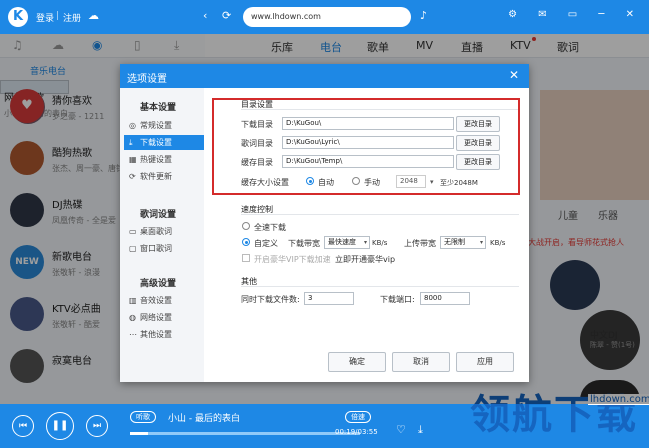 The image size is (649, 448). Describe the element at coordinates (365, 259) in the screenshot. I see `vip-link: 立即开通豪华vip` at that location.